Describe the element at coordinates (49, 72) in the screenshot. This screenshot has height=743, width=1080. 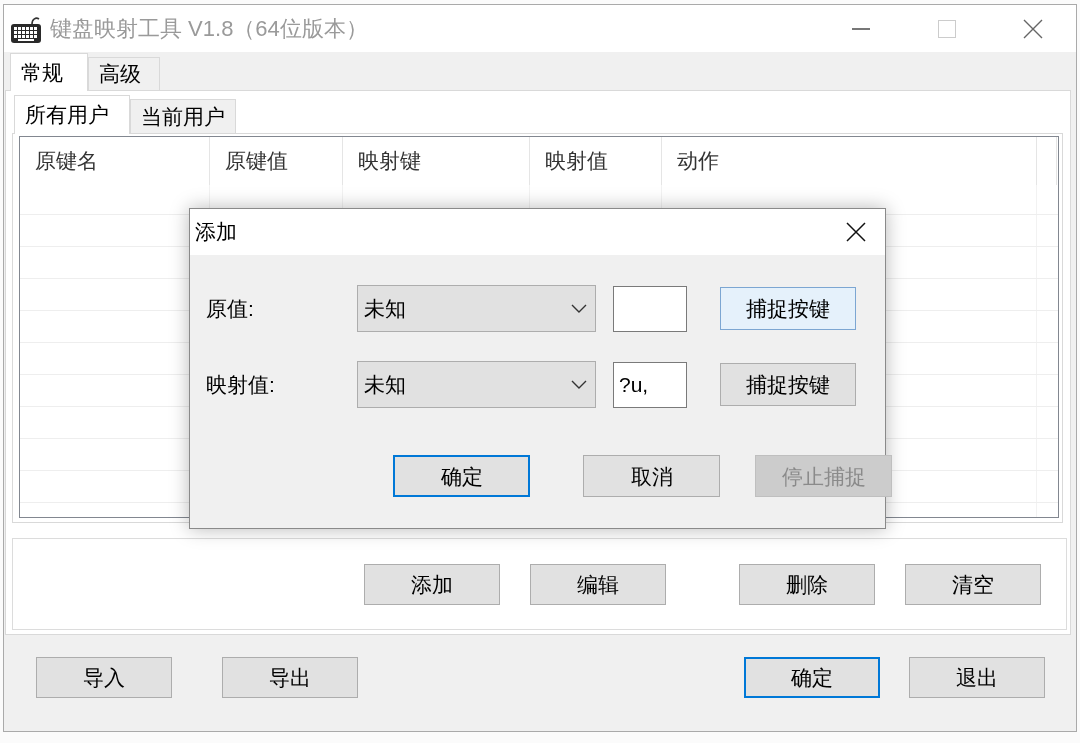
I see `tab: 常规` at that location.